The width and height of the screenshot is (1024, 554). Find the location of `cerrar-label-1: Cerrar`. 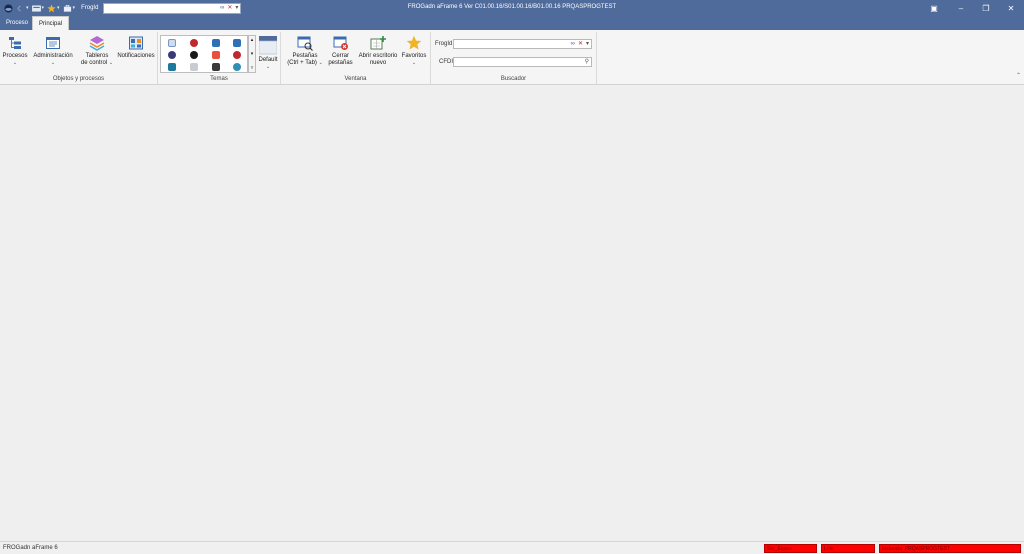

cerrar-label-1: Cerrar is located at coordinates (340, 56).